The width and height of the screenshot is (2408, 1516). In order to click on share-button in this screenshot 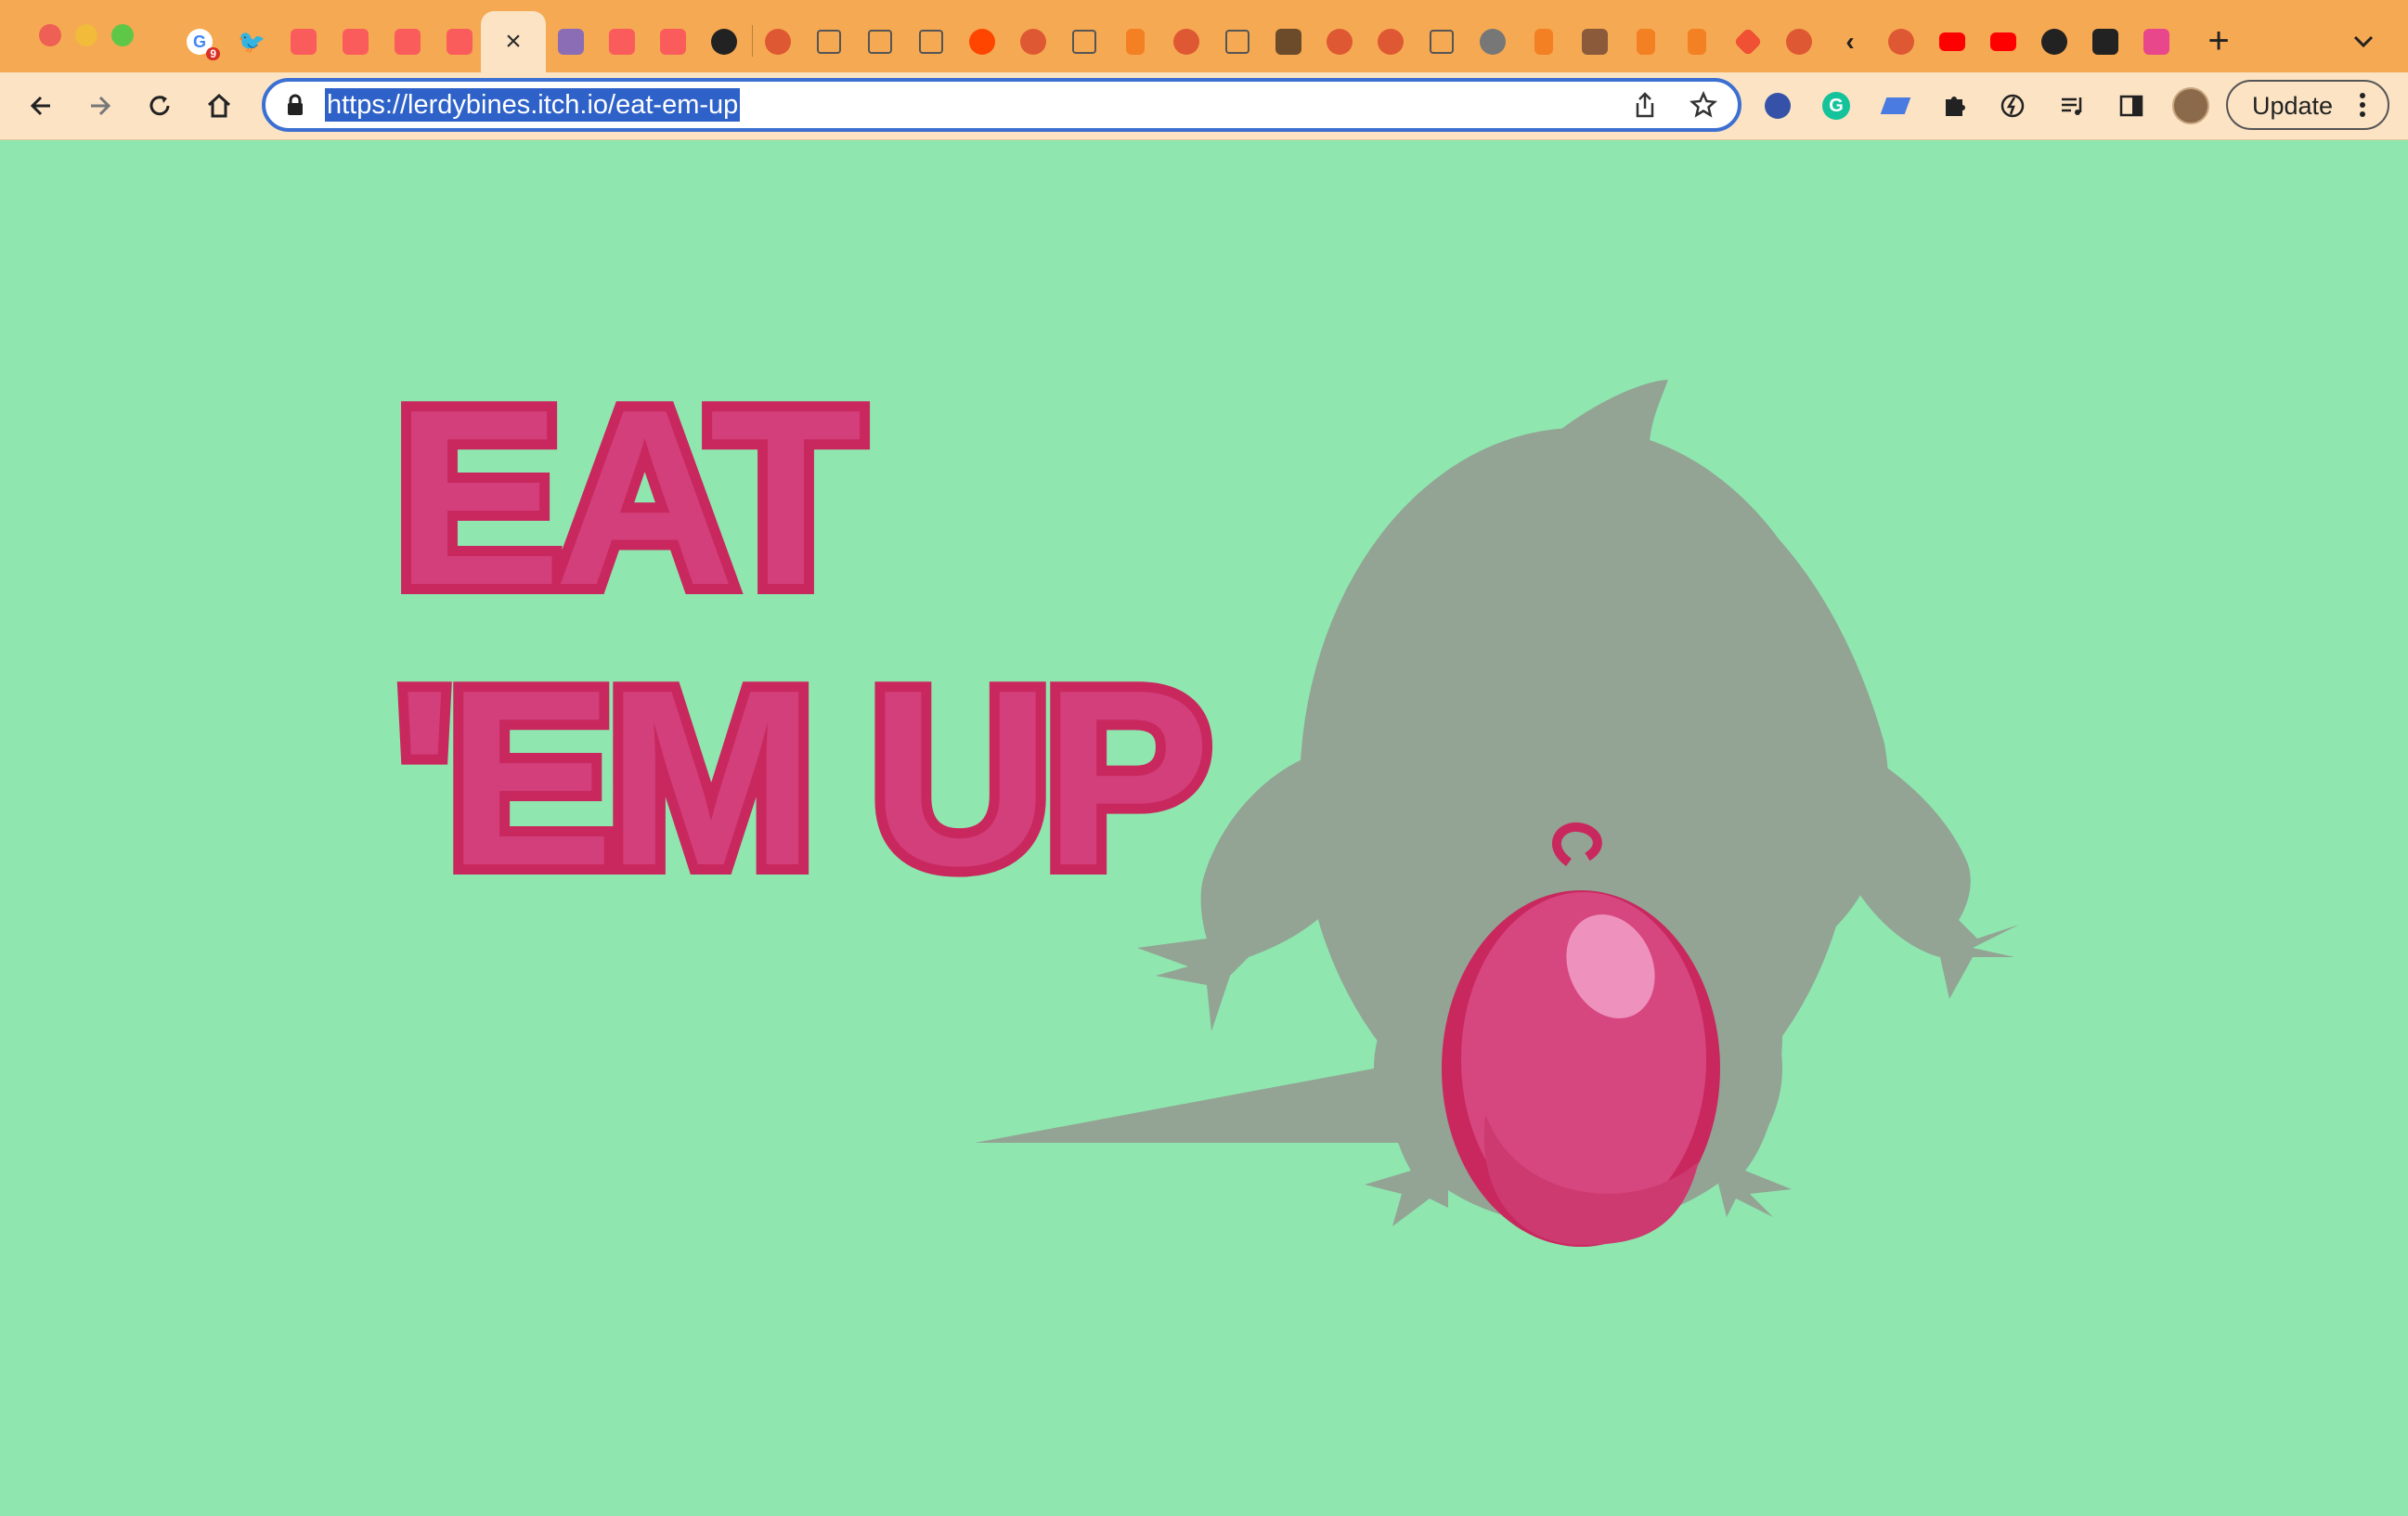, I will do `click(1645, 105)`.